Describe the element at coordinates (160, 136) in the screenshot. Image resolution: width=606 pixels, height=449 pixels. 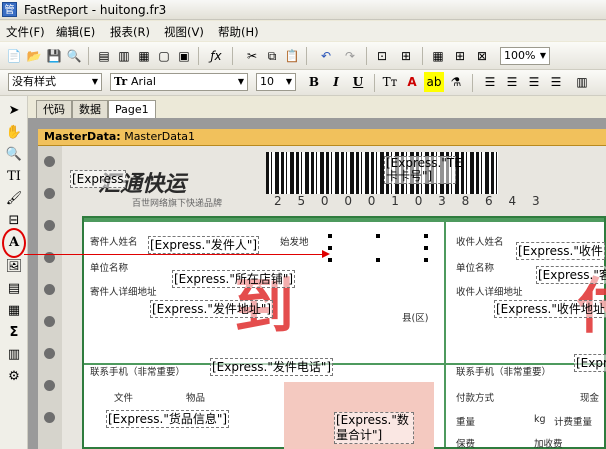
I see `band-name: MasterData1` at that location.